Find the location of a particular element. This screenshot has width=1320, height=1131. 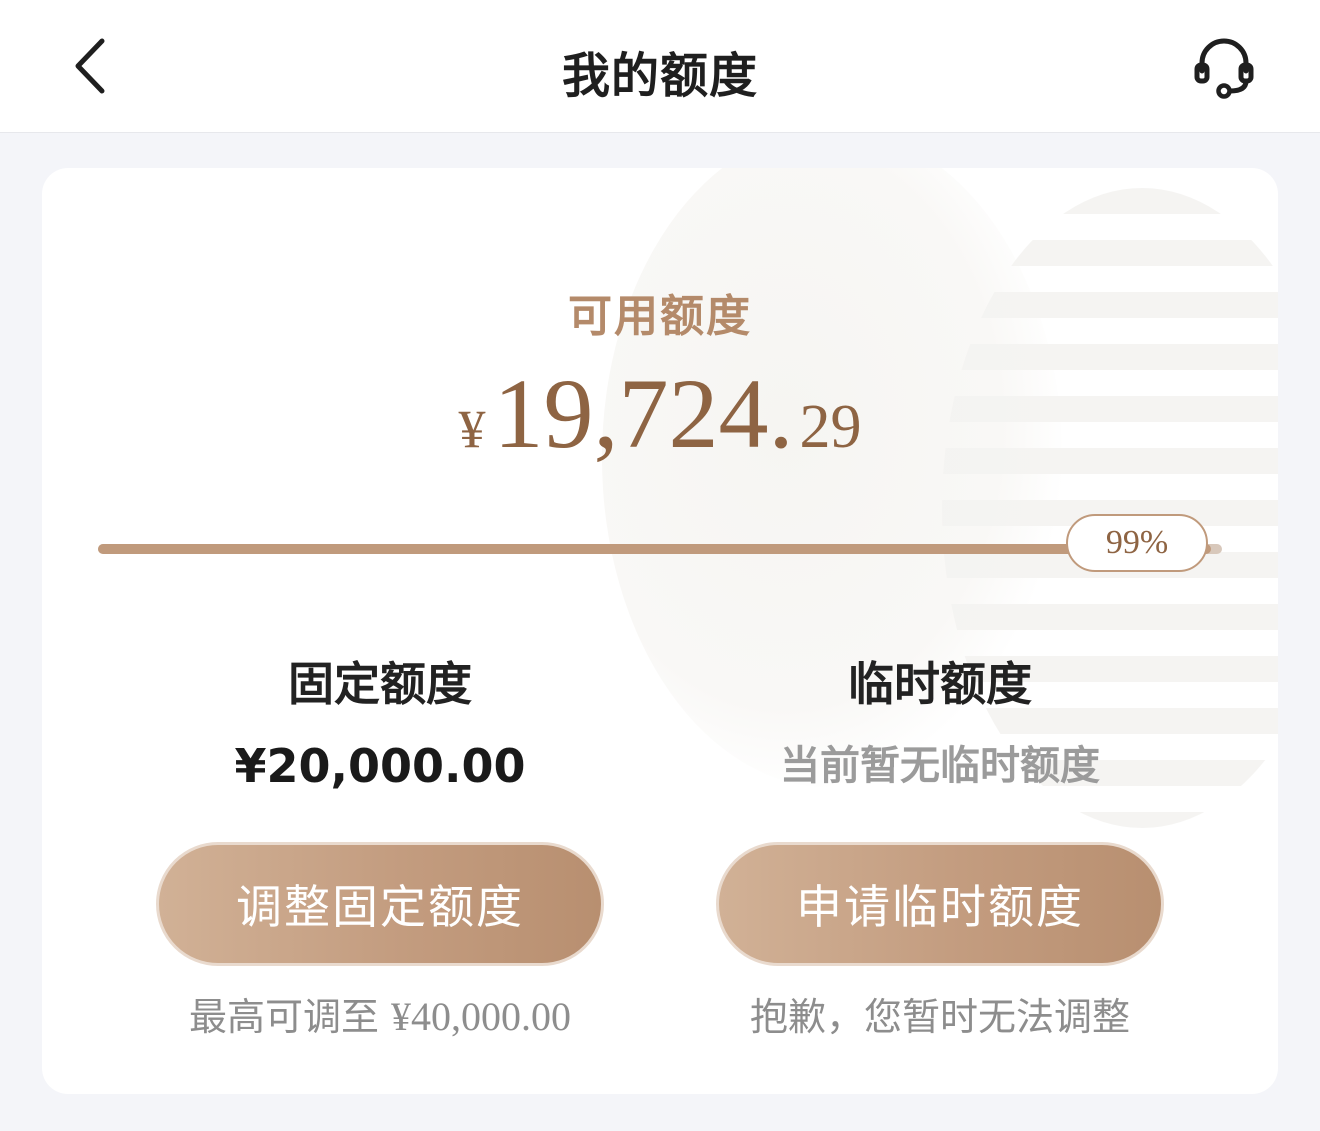

amount-decimal: 29 is located at coordinates (830, 427).